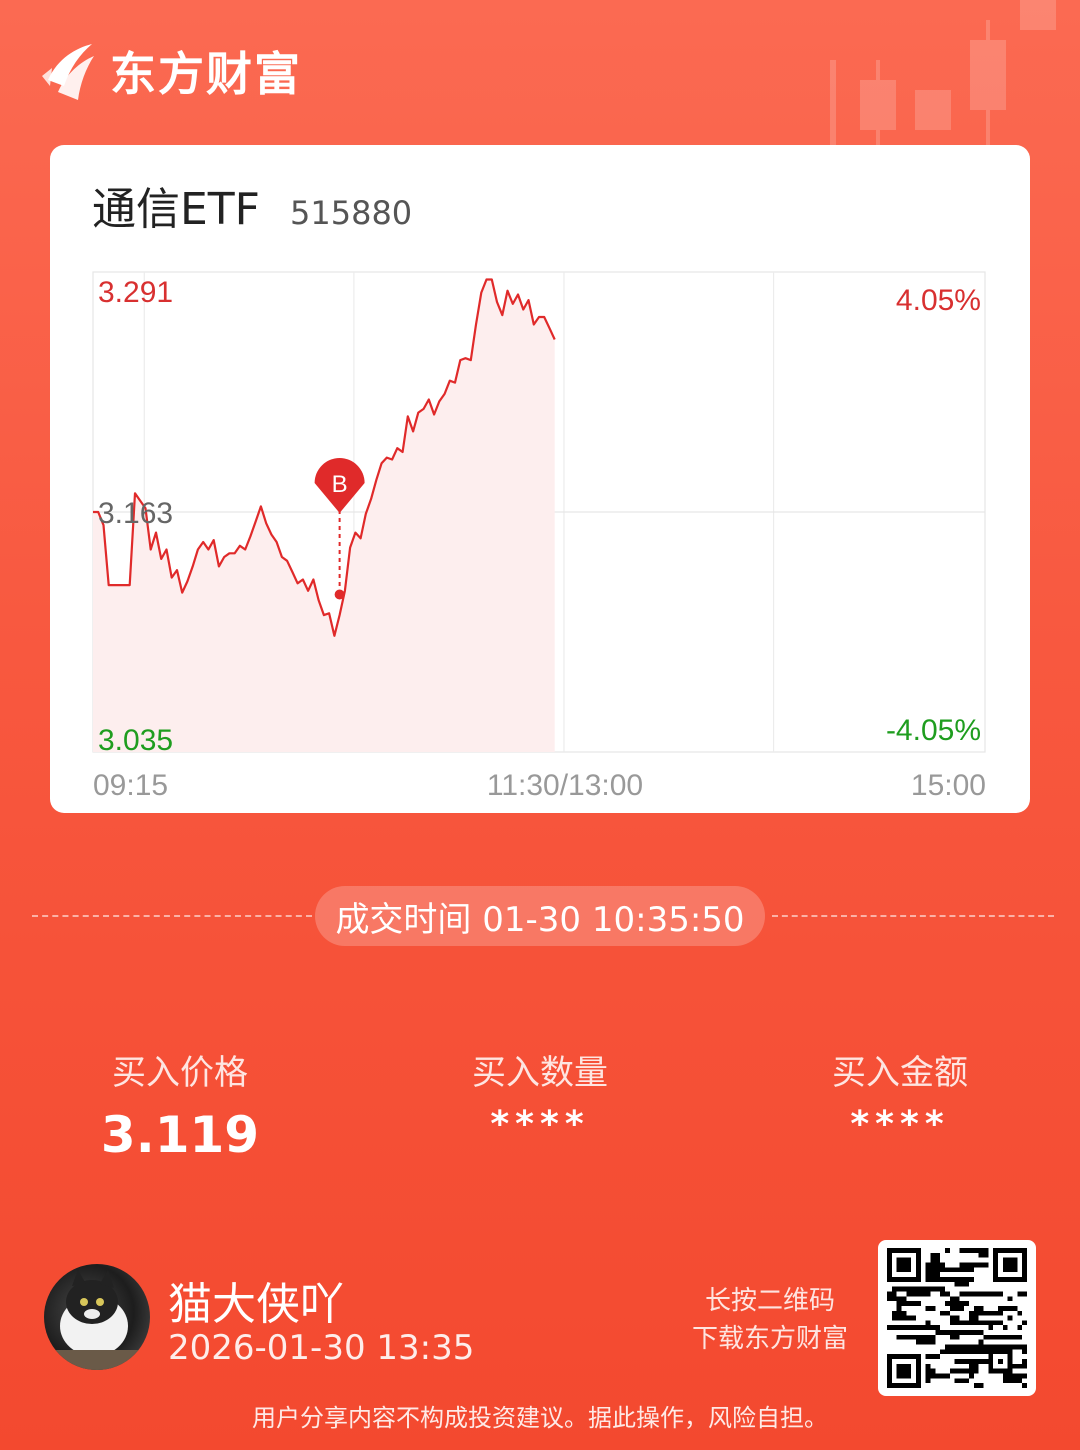 The height and width of the screenshot is (1450, 1080). What do you see at coordinates (135, 292) in the screenshot?
I see `y-tick-high: 3.291` at bounding box center [135, 292].